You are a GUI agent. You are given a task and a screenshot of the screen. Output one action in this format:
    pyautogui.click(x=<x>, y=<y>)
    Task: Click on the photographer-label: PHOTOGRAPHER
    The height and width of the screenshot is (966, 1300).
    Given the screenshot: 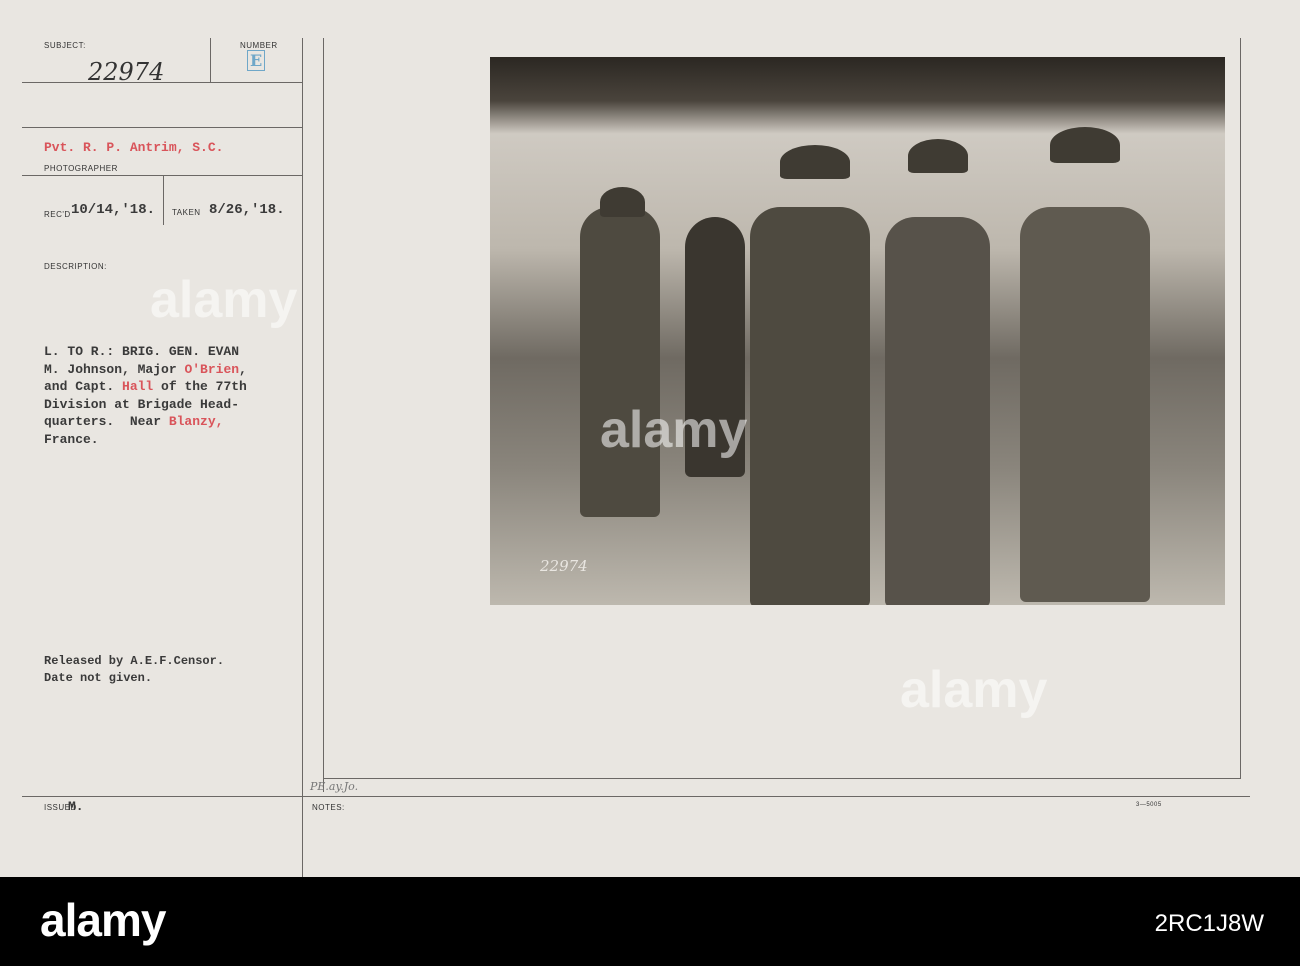 What is the action you would take?
    pyautogui.click(x=81, y=168)
    